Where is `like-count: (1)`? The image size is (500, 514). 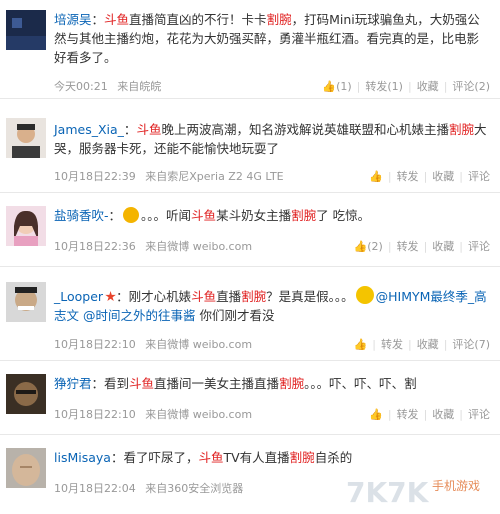 like-count: (1) is located at coordinates (344, 86).